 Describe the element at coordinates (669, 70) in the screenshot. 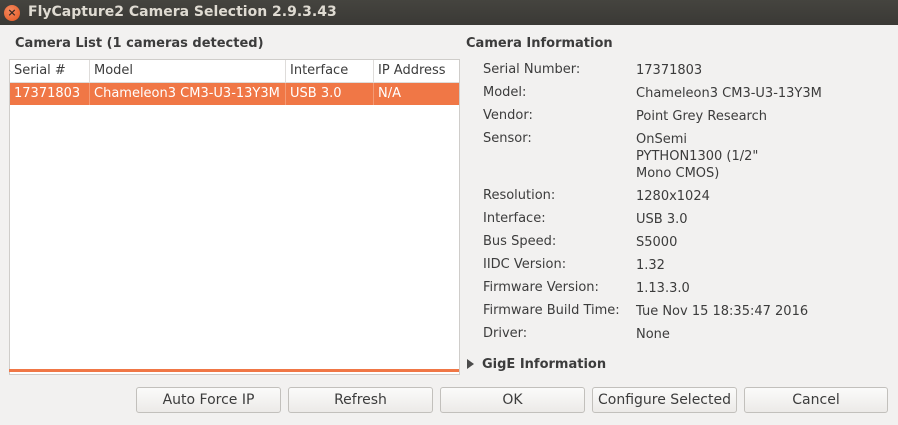

I see `serial-number-value: 17371803` at that location.